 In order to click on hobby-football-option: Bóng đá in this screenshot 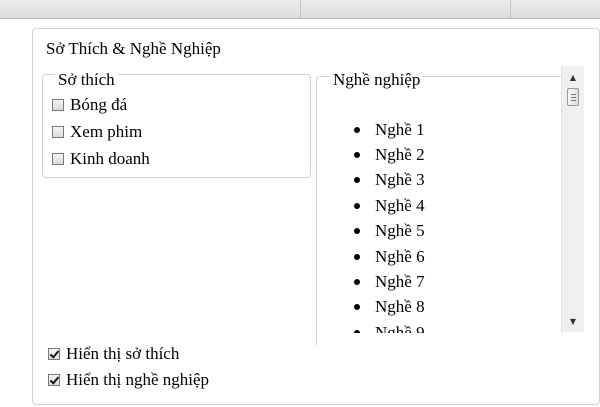, I will do `click(89, 105)`.